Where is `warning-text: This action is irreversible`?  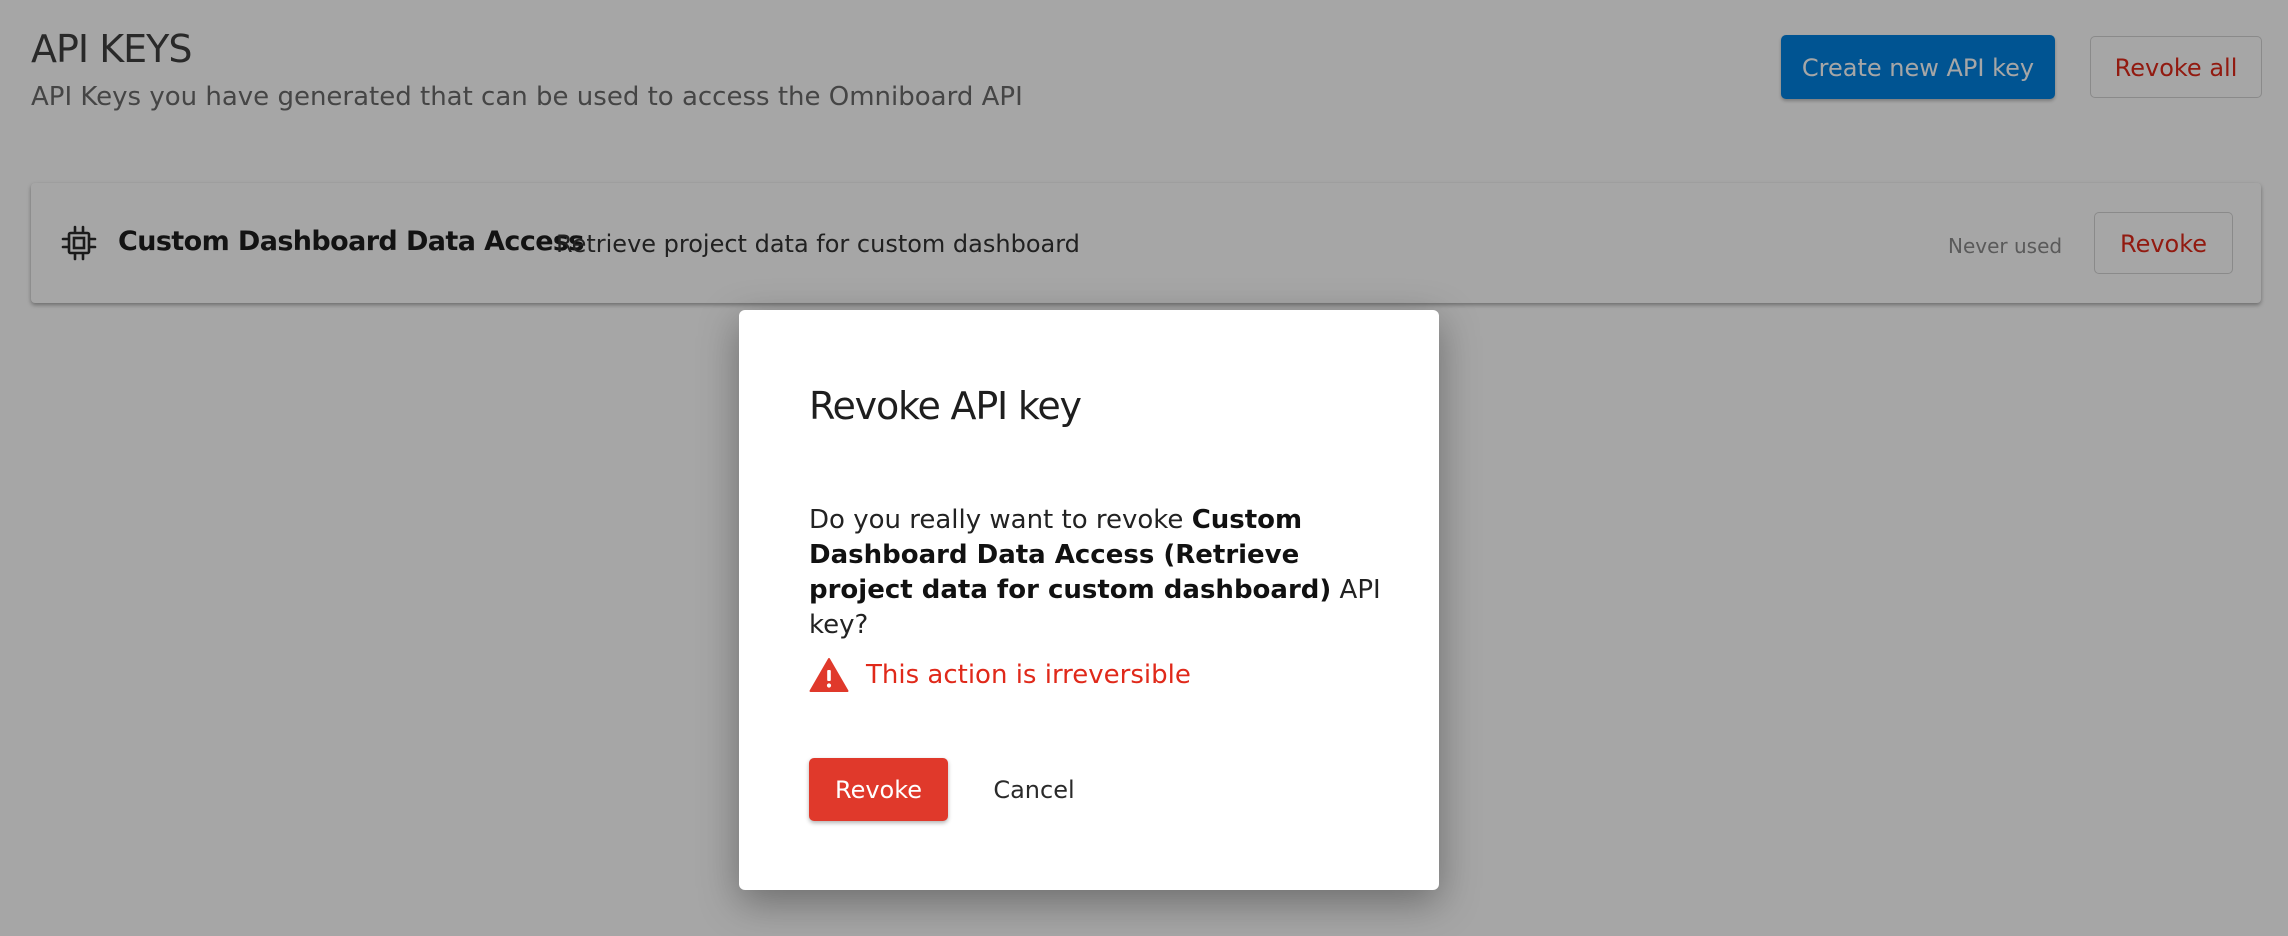 warning-text: This action is irreversible is located at coordinates (1028, 675).